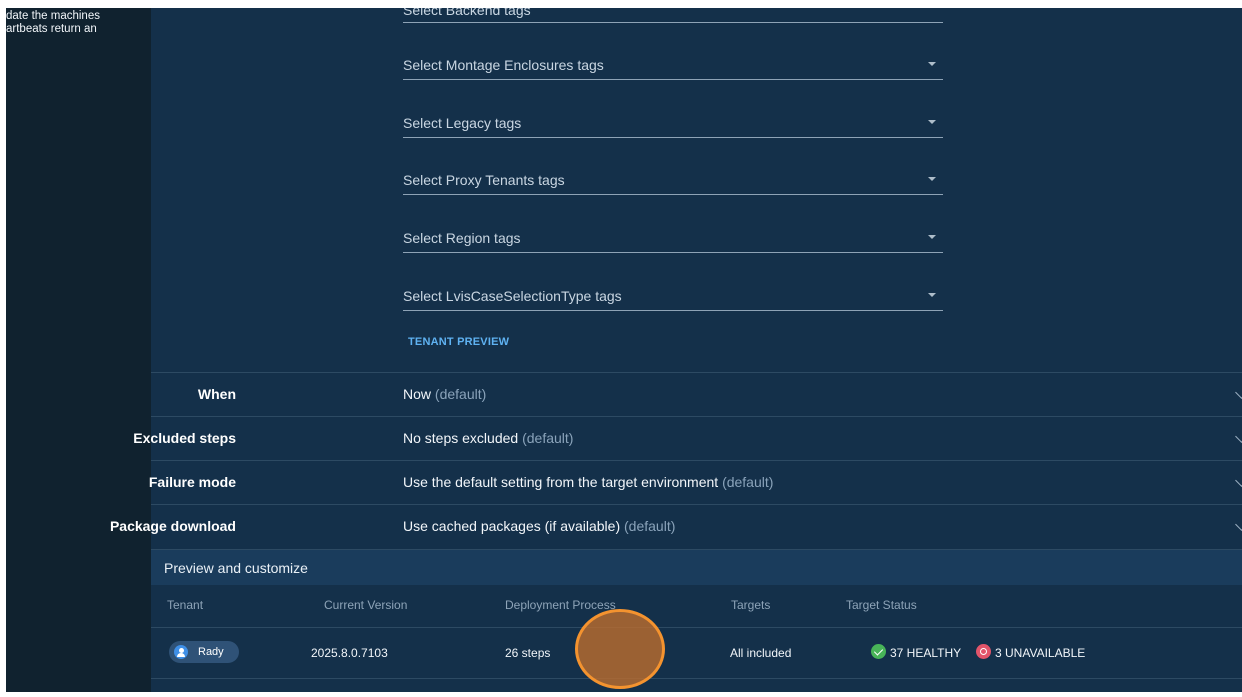 The width and height of the screenshot is (1242, 697). What do you see at coordinates (1040, 653) in the screenshot?
I see `unavailable-count: 3 UNAVAILABLE` at bounding box center [1040, 653].